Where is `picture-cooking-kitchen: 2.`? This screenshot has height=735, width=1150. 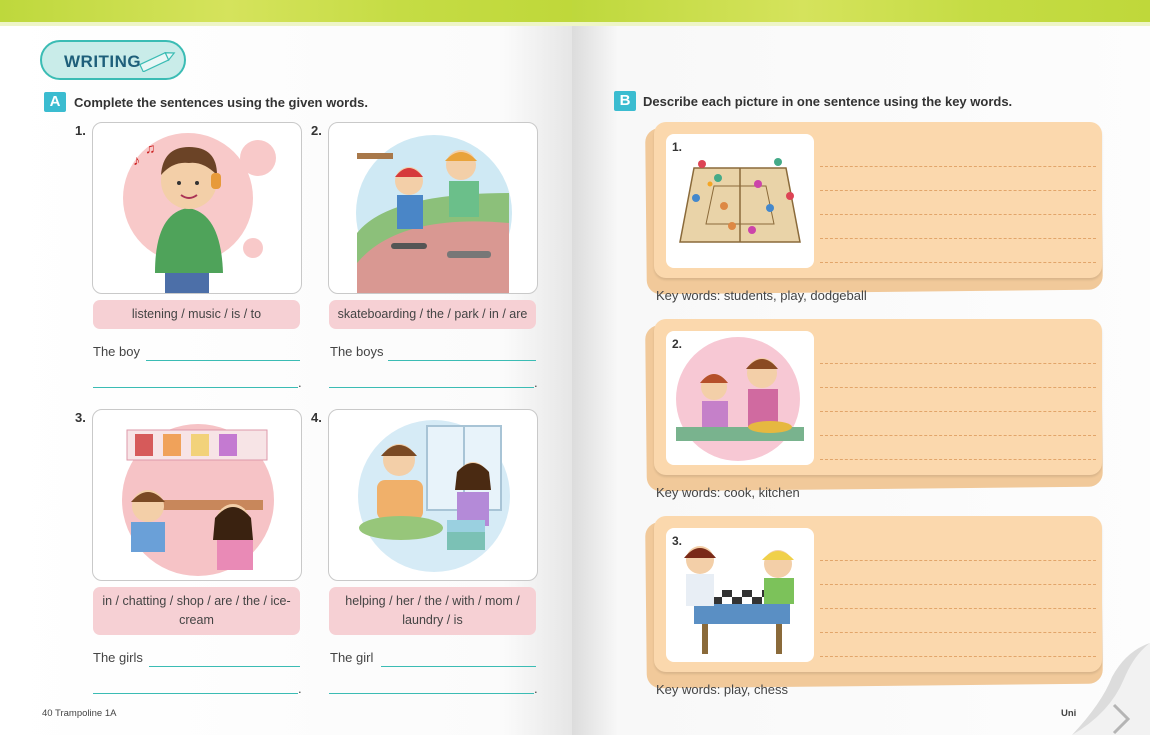 picture-cooking-kitchen: 2. is located at coordinates (740, 398).